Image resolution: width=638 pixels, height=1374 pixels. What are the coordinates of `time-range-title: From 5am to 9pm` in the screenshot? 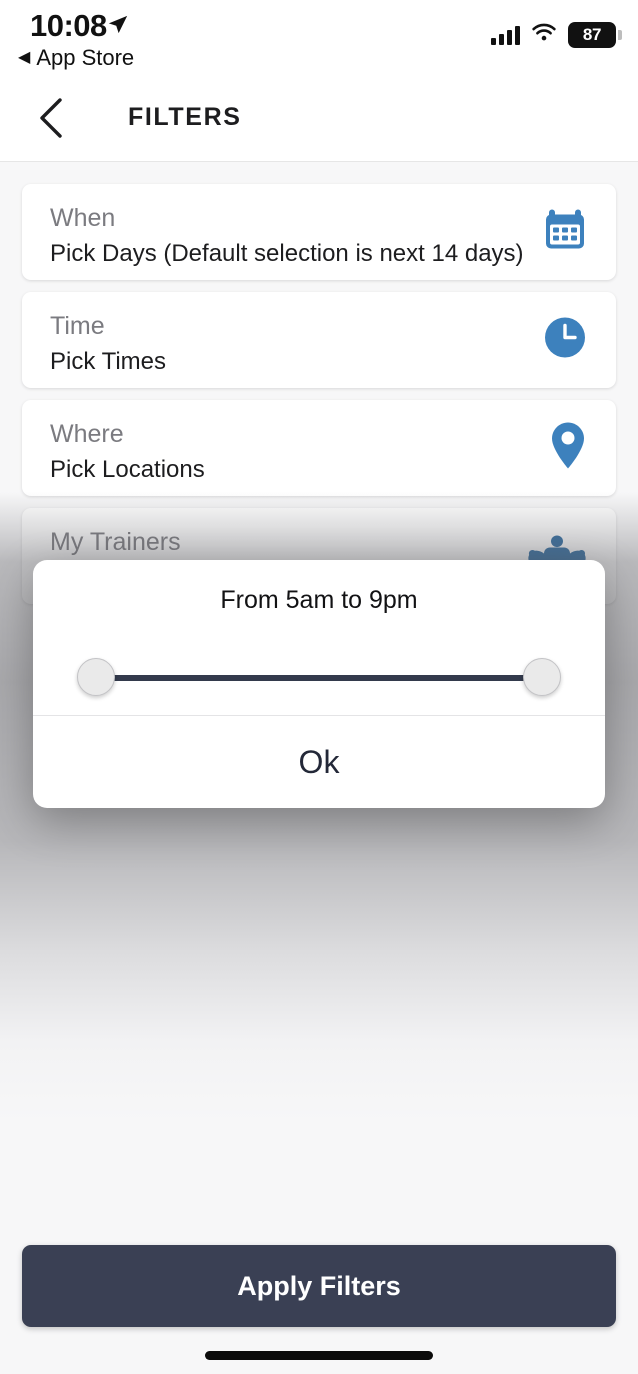 It's located at (319, 600).